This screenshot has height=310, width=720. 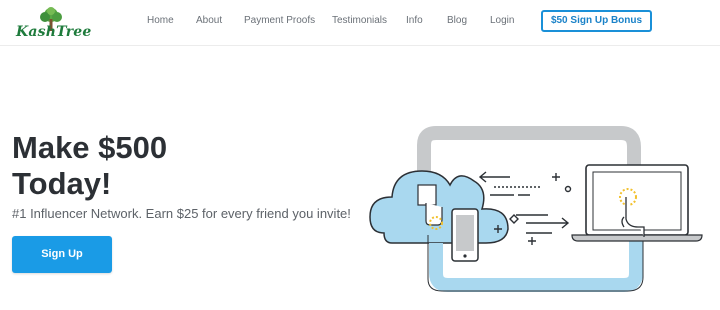 What do you see at coordinates (637, 203) in the screenshot?
I see `laptop-icon` at bounding box center [637, 203].